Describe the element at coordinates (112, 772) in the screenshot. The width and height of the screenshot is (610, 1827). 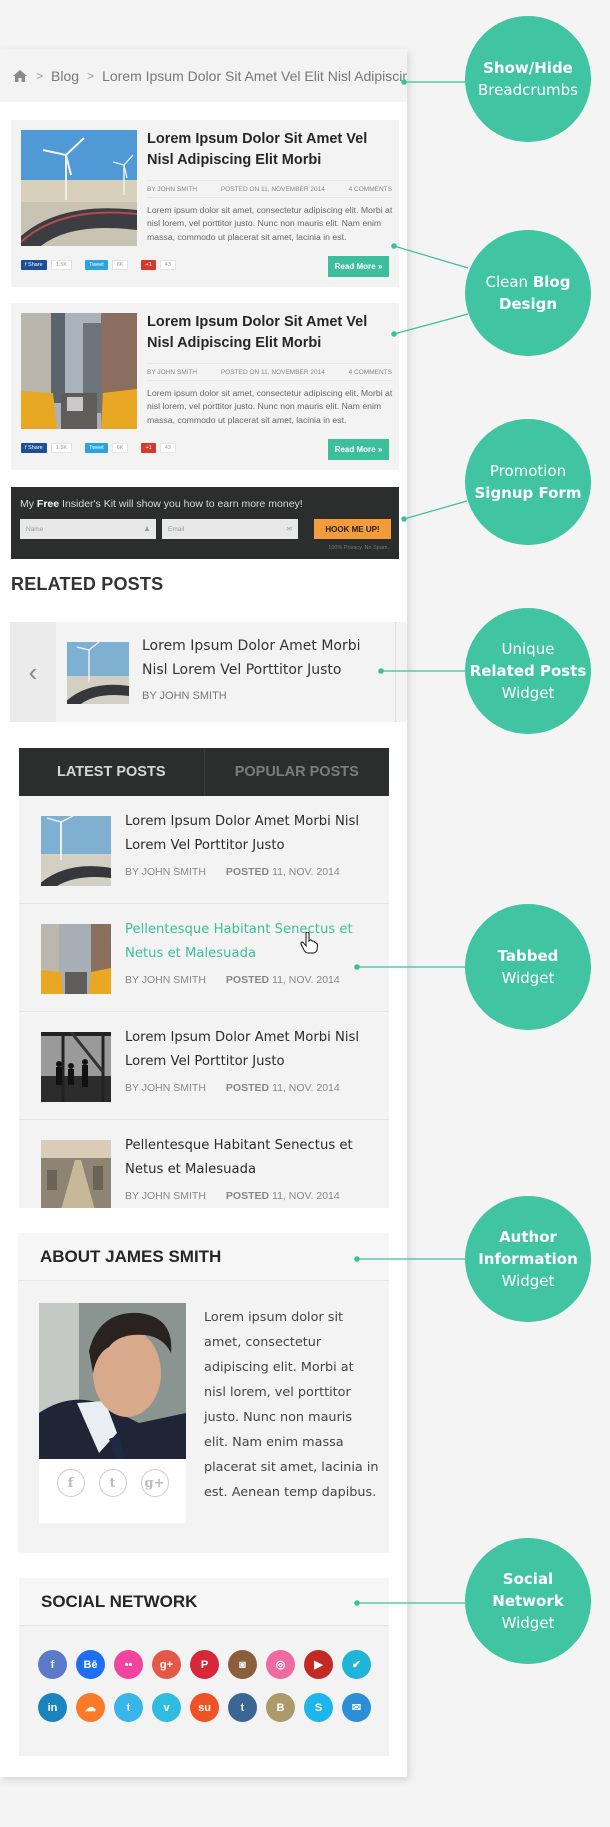
I see `tab-latest-posts: LATEST POSTS` at that location.